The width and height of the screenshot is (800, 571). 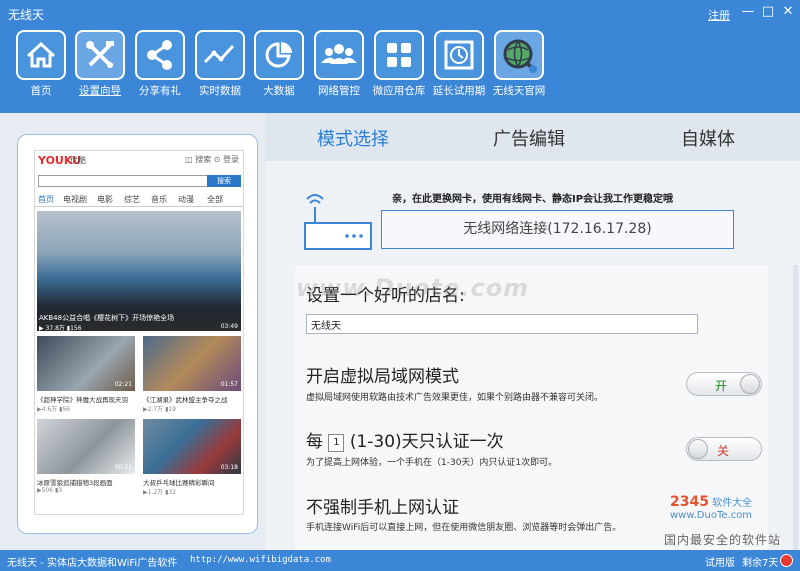 What do you see at coordinates (399, 91) in the screenshot?
I see `nav-label: 微应用仓库` at bounding box center [399, 91].